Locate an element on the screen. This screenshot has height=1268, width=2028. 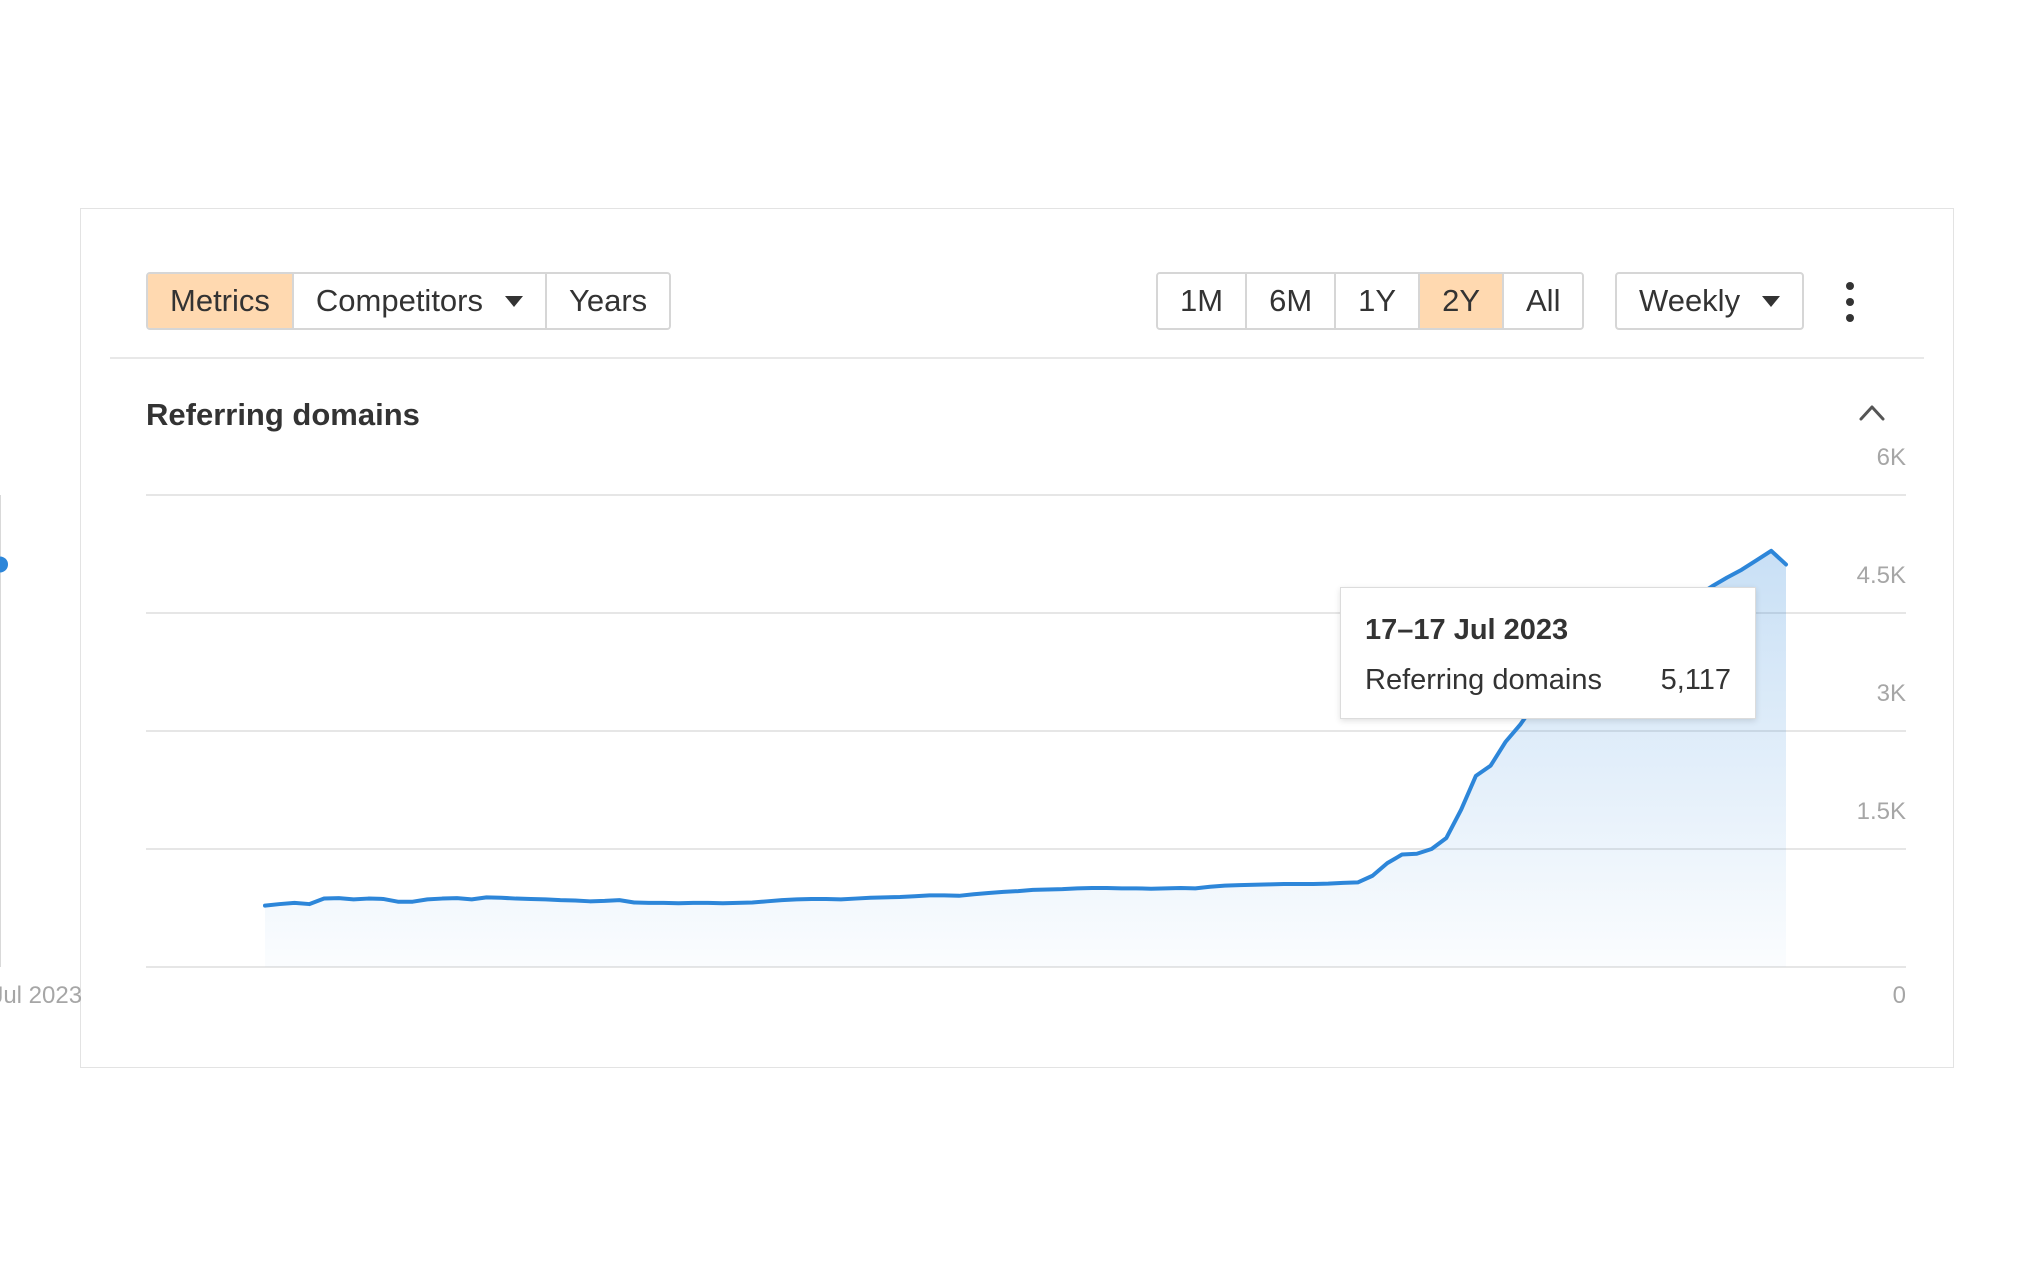
y-tick-label: 1.5K is located at coordinates (1881, 811).